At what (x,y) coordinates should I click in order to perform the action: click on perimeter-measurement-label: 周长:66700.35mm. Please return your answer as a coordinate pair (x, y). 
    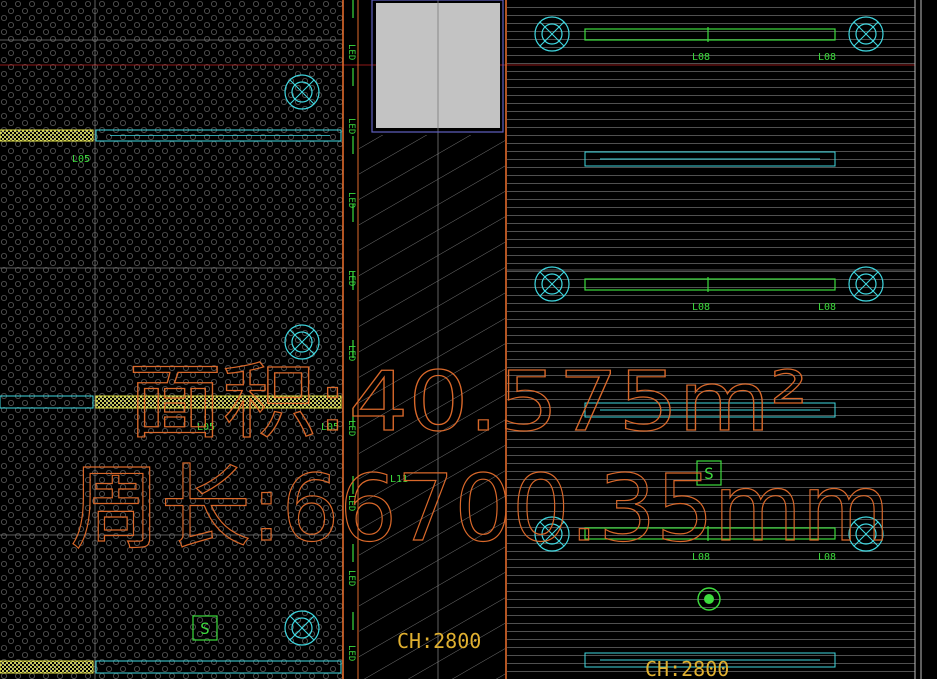
    Looking at the image, I should click on (480, 508).